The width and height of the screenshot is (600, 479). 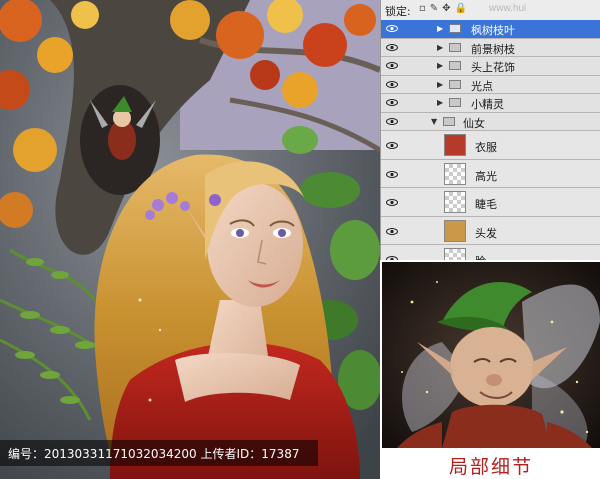 What do you see at coordinates (474, 123) in the screenshot?
I see `layer-name: 仙女` at bounding box center [474, 123].